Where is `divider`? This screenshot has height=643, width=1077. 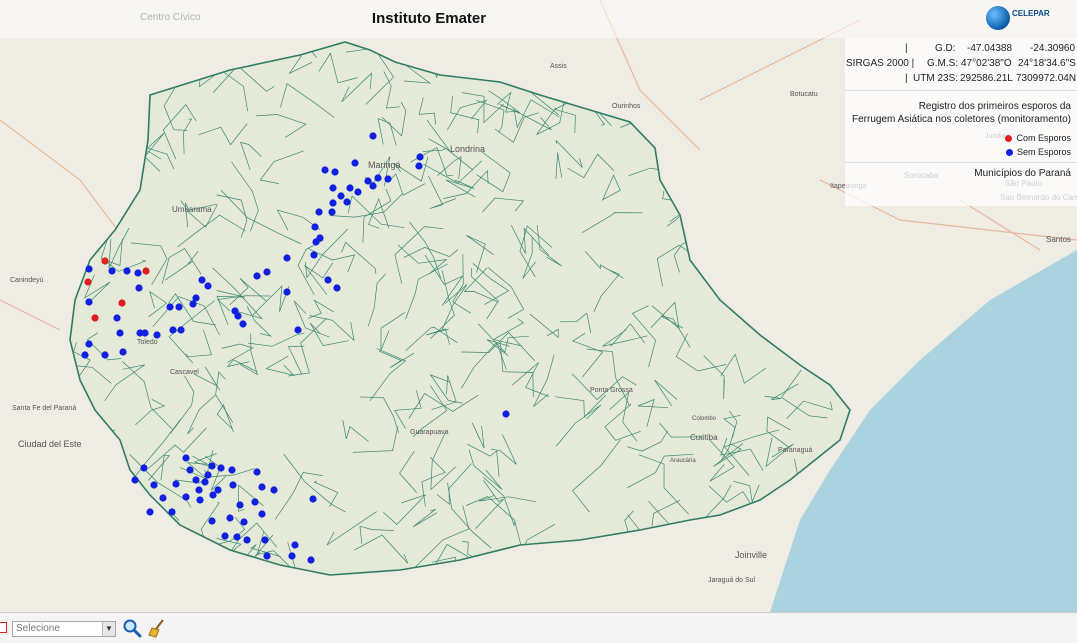
divider is located at coordinates (961, 90).